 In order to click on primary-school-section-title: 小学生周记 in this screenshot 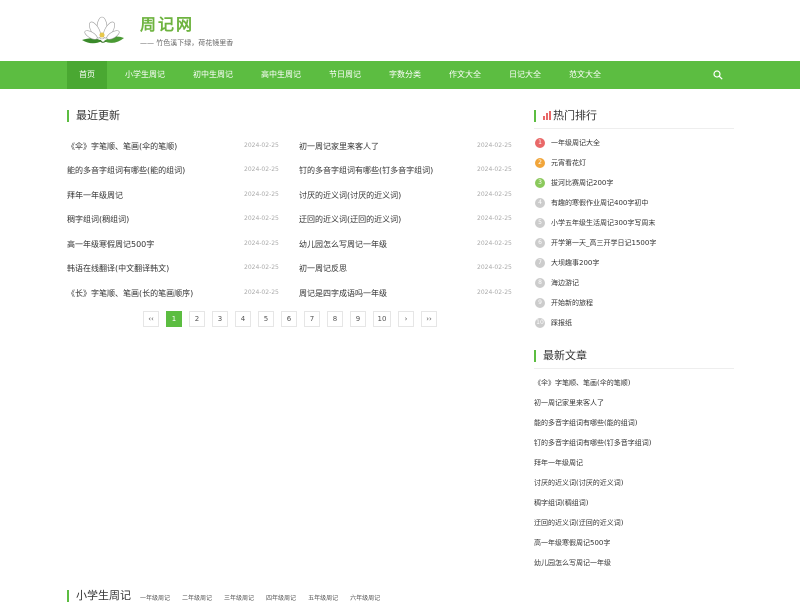, I will do `click(99, 596)`.